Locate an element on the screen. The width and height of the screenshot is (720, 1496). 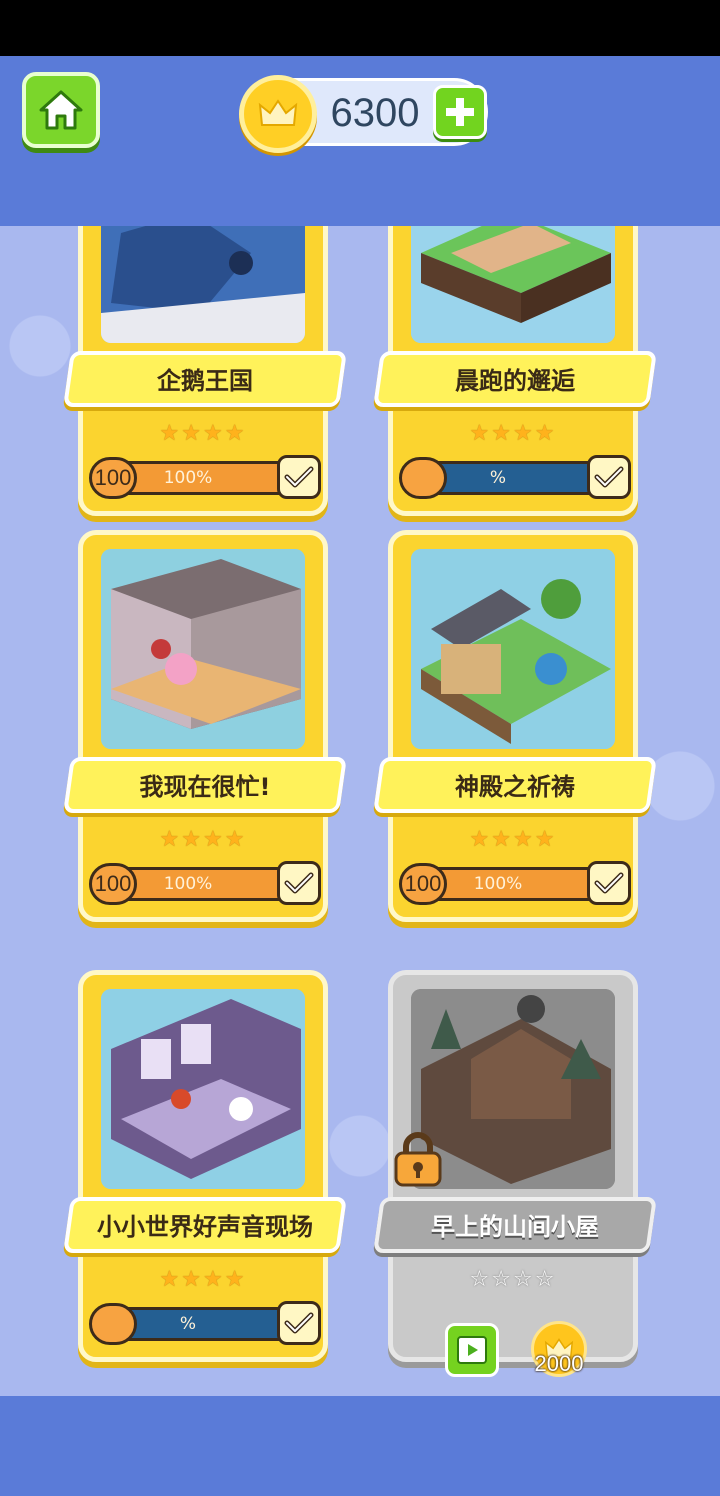
lock-icon is located at coordinates (418, 1162).